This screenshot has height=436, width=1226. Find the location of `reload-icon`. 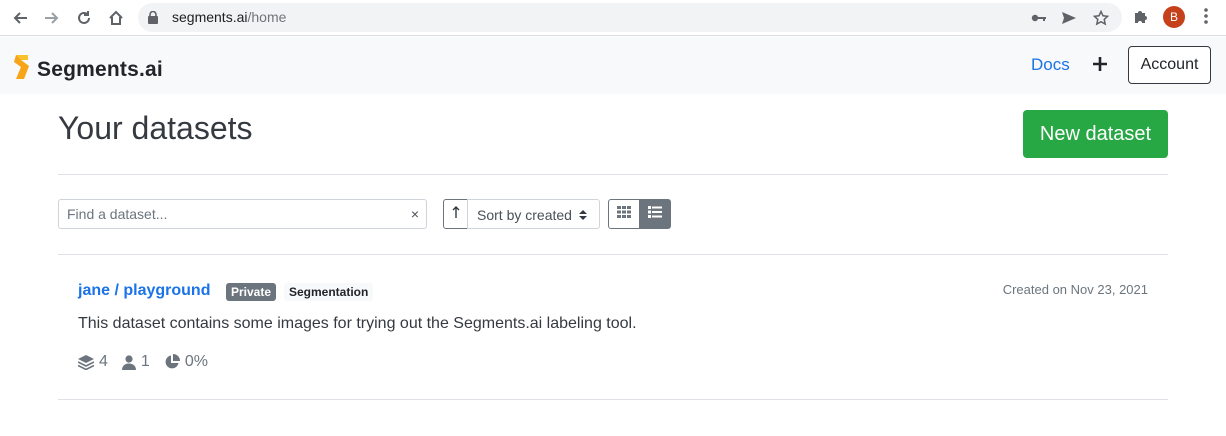

reload-icon is located at coordinates (84, 18).